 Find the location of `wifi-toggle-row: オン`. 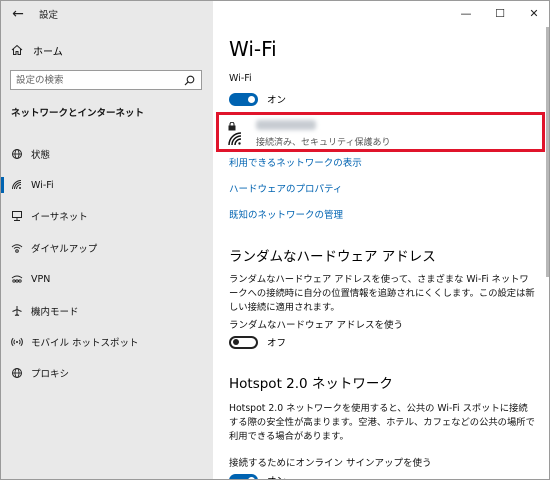

wifi-toggle-row: オン is located at coordinates (257, 99).